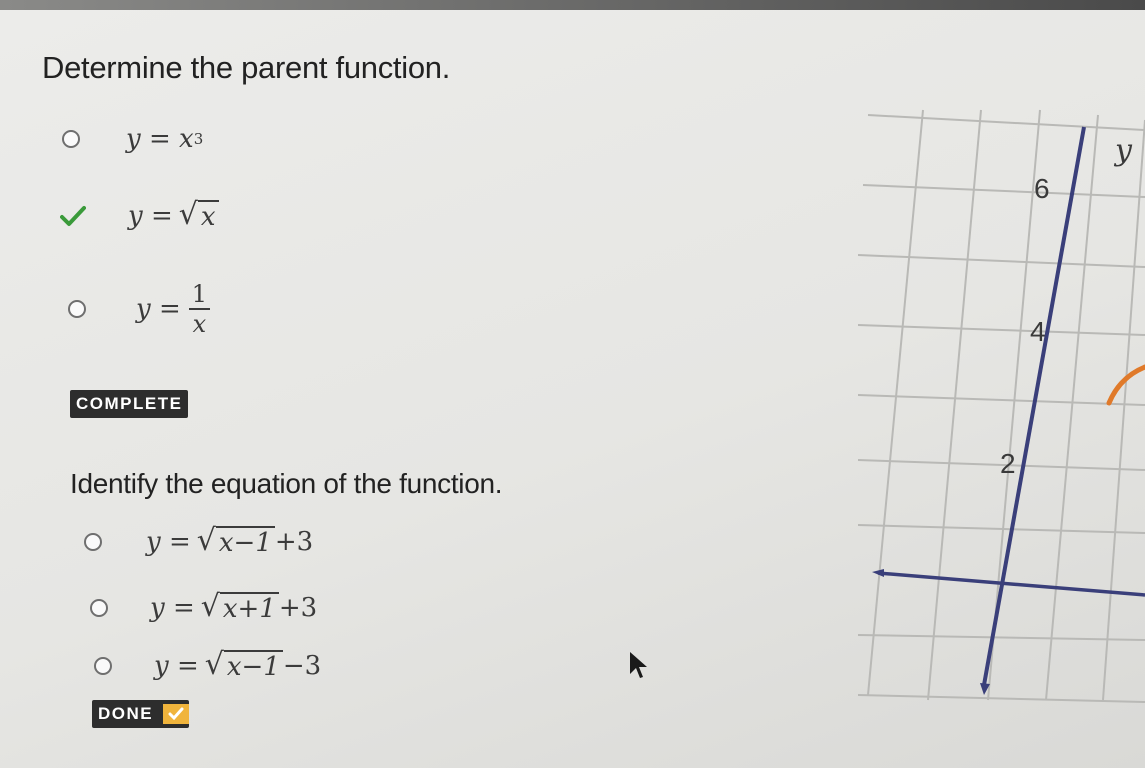 The height and width of the screenshot is (768, 1145). What do you see at coordinates (246, 67) in the screenshot?
I see `question-1-prompt: Determine the parent function.` at bounding box center [246, 67].